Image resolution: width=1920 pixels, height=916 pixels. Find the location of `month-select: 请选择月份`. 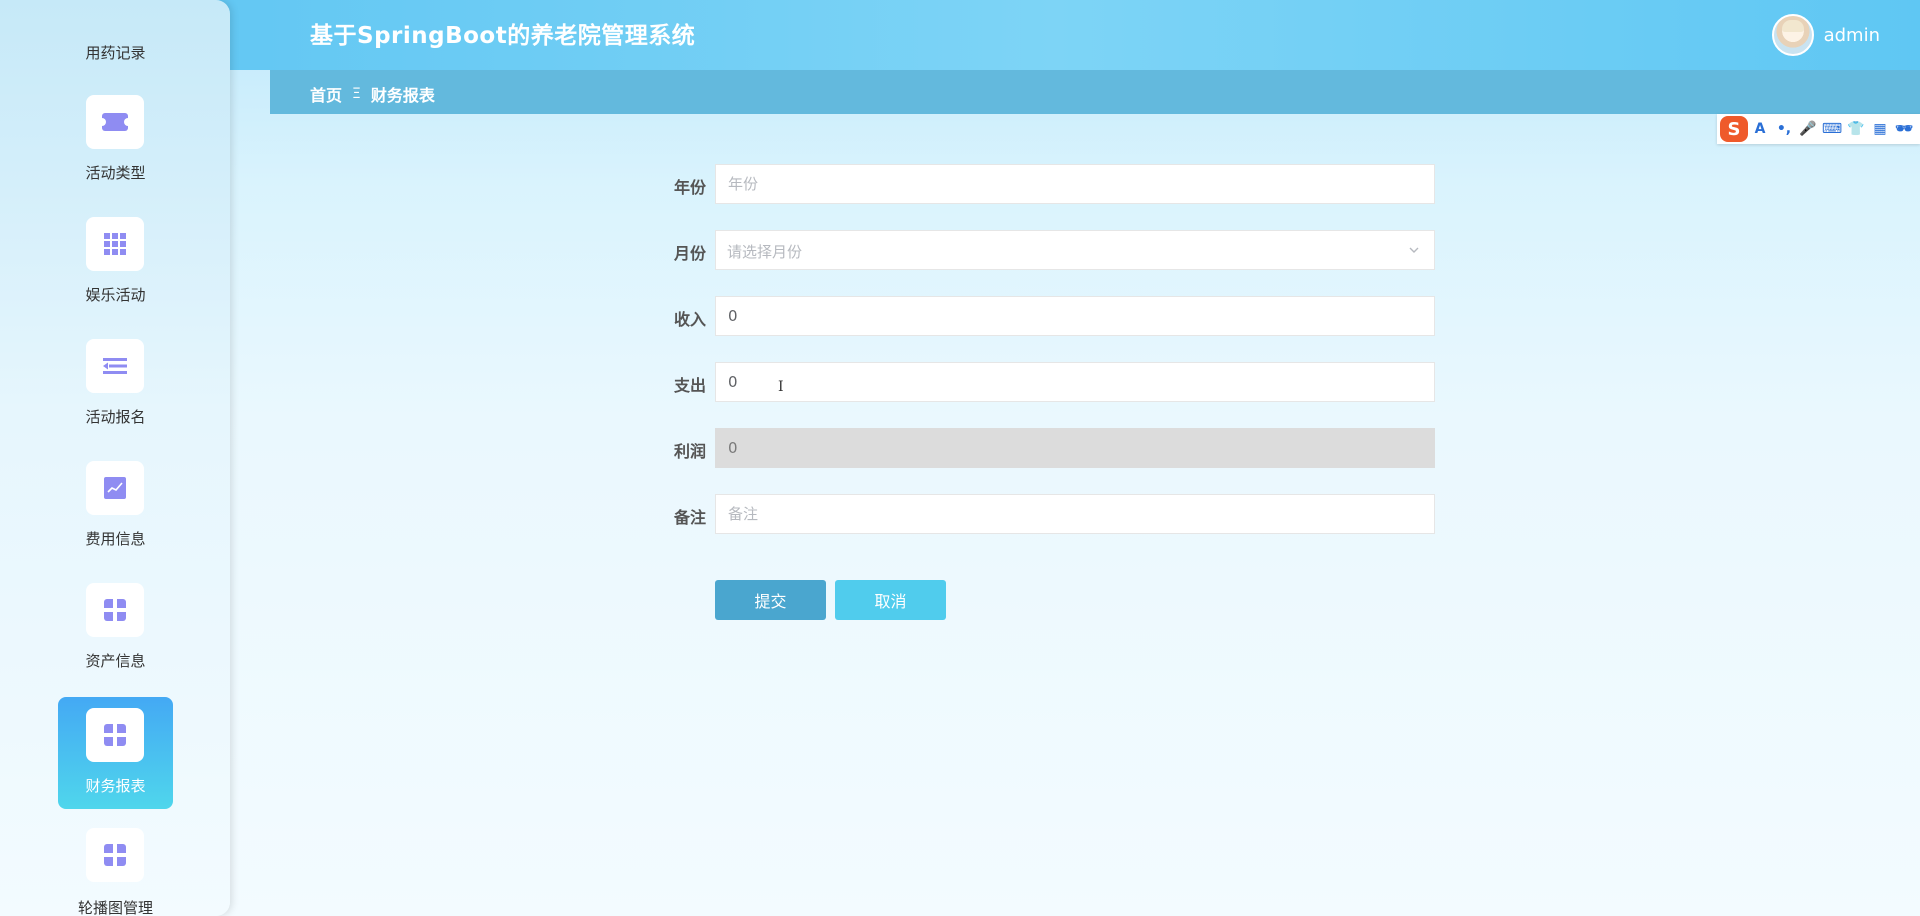

month-select: 请选择月份 is located at coordinates (1075, 250).